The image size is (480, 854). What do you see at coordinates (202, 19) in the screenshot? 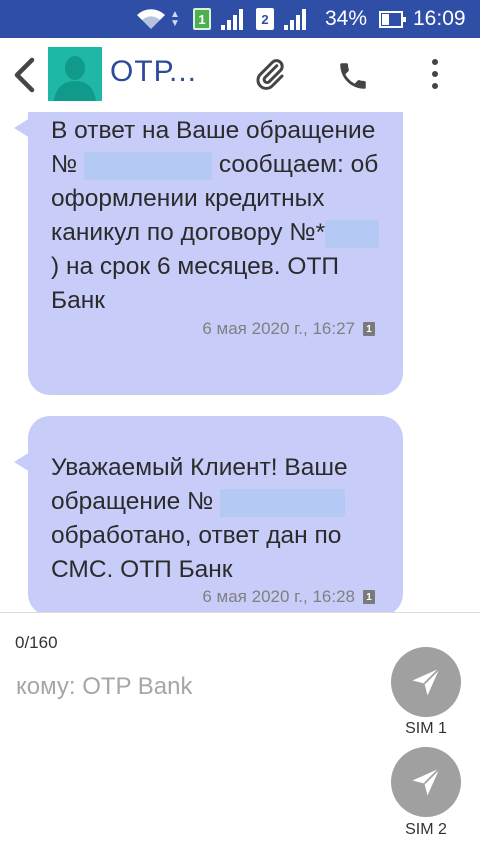
I see `sim1-icon: 1` at bounding box center [202, 19].